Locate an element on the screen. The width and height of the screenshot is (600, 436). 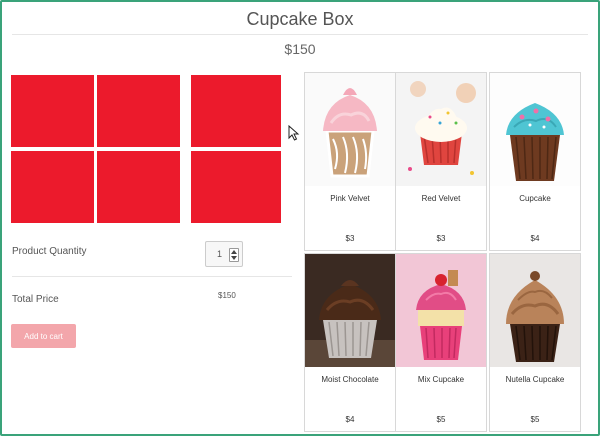
header-divider is located at coordinates (300, 34).